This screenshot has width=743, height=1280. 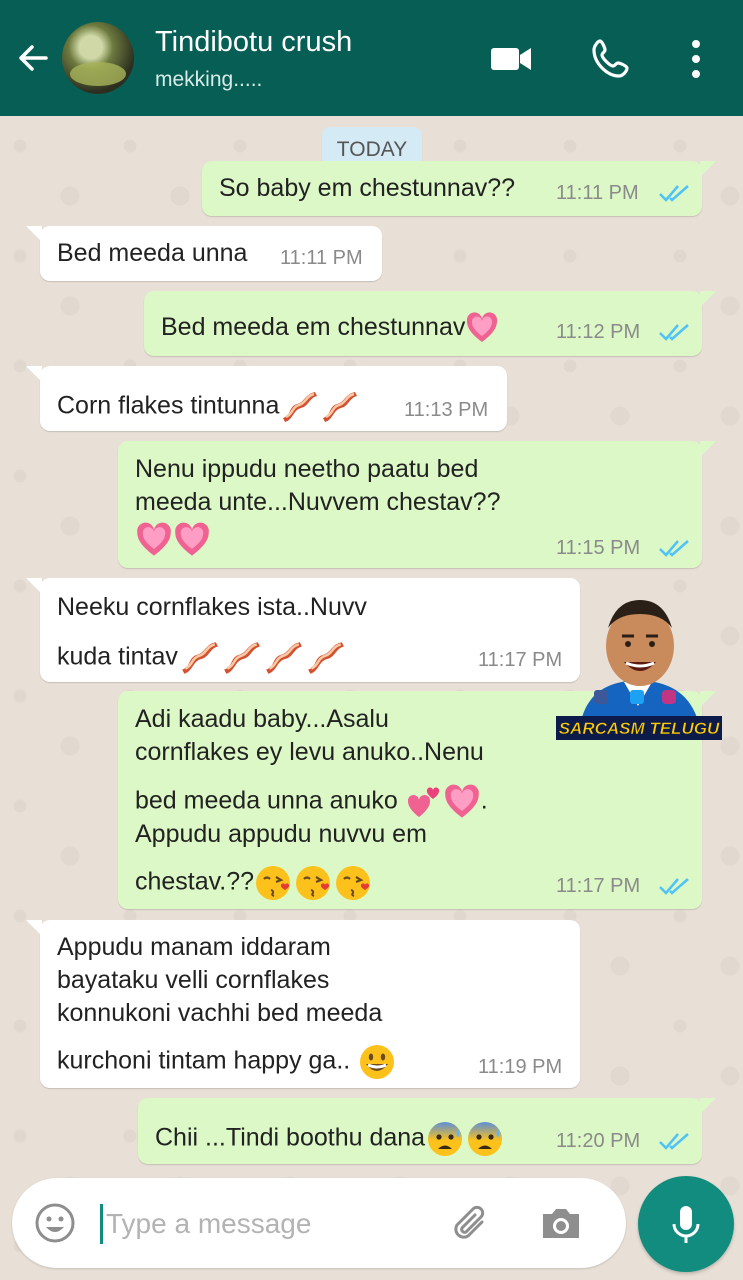 I want to click on emoji-picker-icon, so click(x=55, y=1223).